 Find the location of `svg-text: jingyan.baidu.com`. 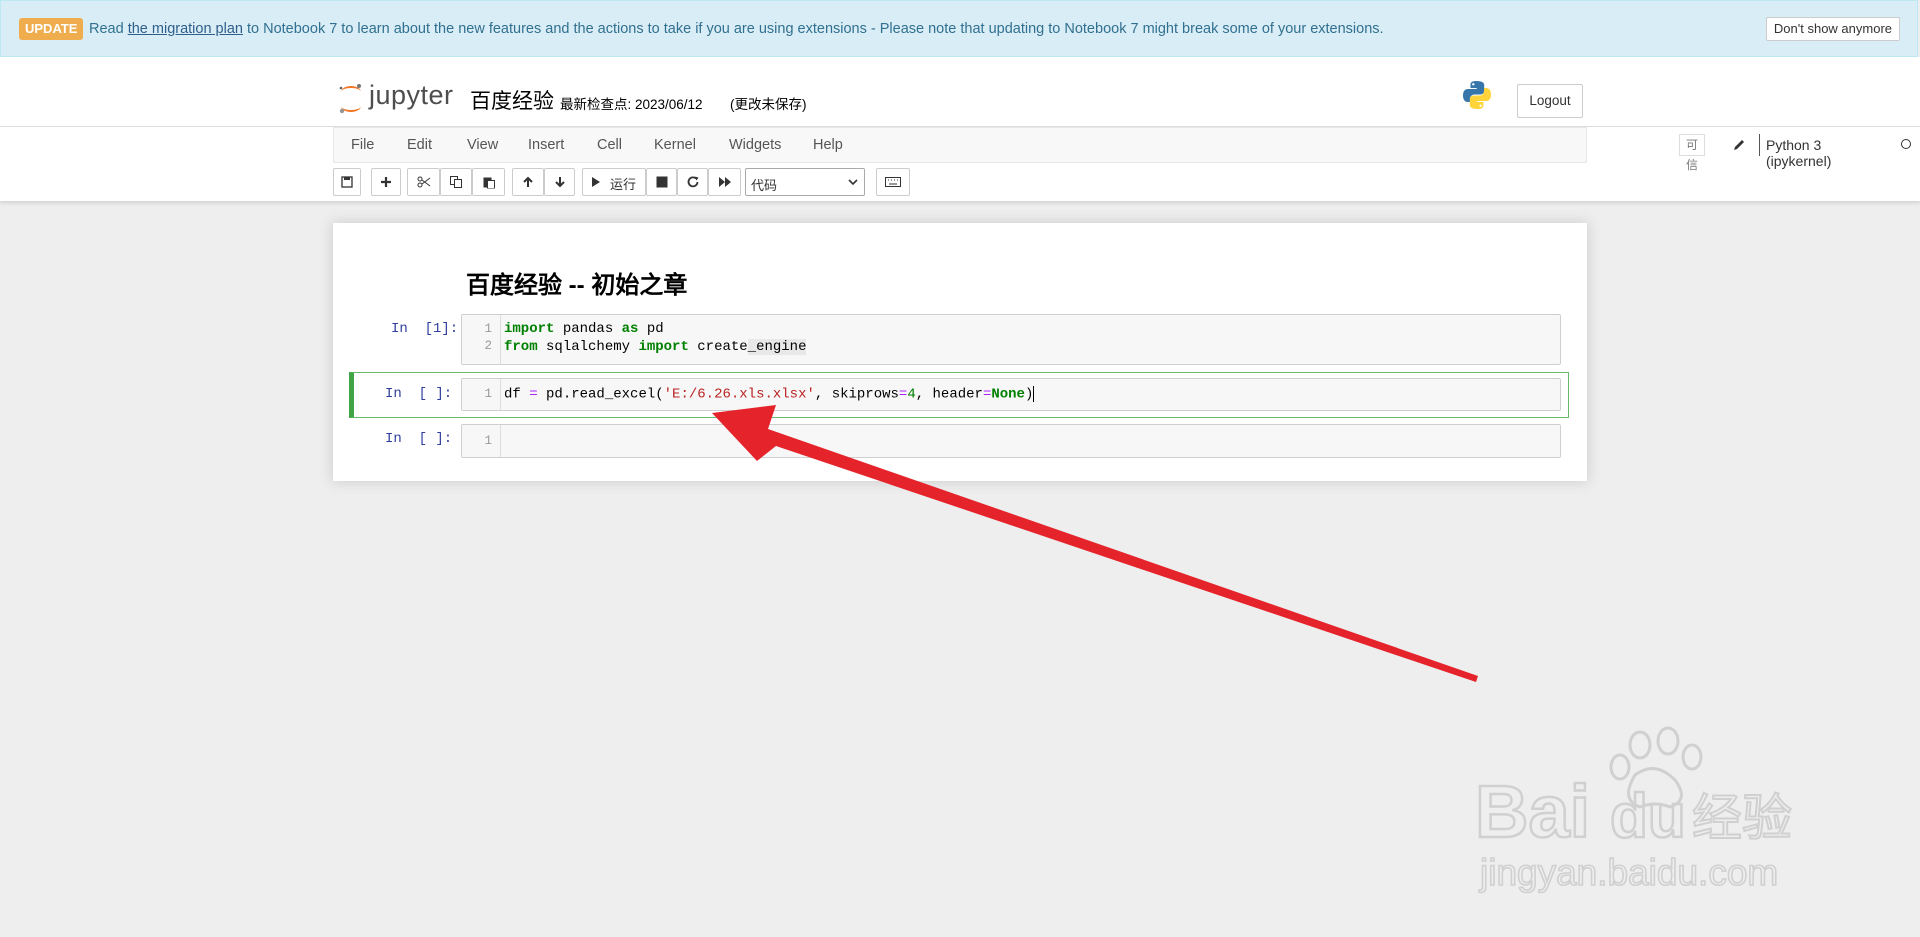

svg-text: jingyan.baidu.com is located at coordinates (1628, 872).